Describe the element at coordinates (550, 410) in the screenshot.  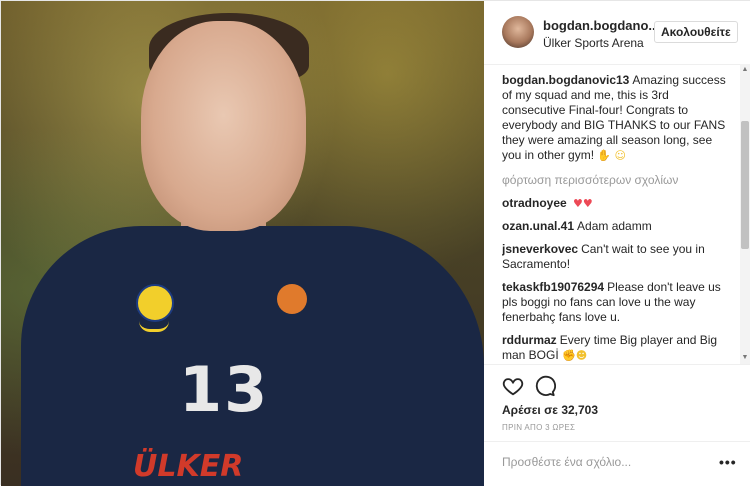
I see `likes-count: Αρέσει σε 32,703` at that location.